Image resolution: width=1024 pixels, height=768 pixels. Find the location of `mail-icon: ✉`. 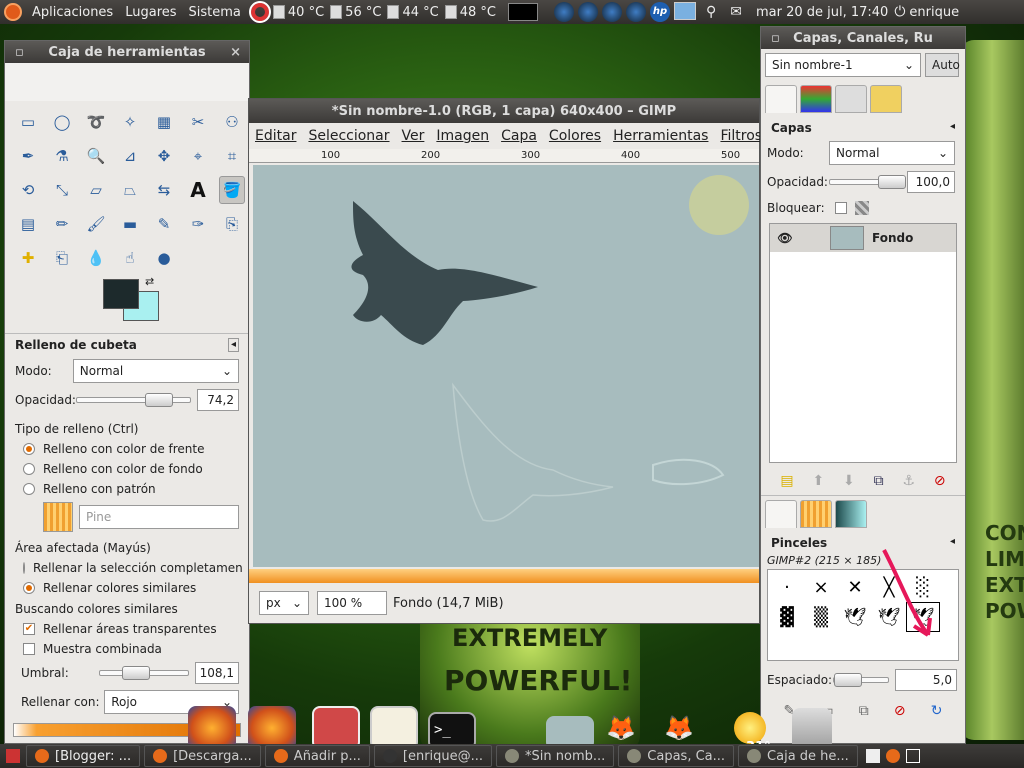

mail-icon: ✉ is located at coordinates (736, 12).